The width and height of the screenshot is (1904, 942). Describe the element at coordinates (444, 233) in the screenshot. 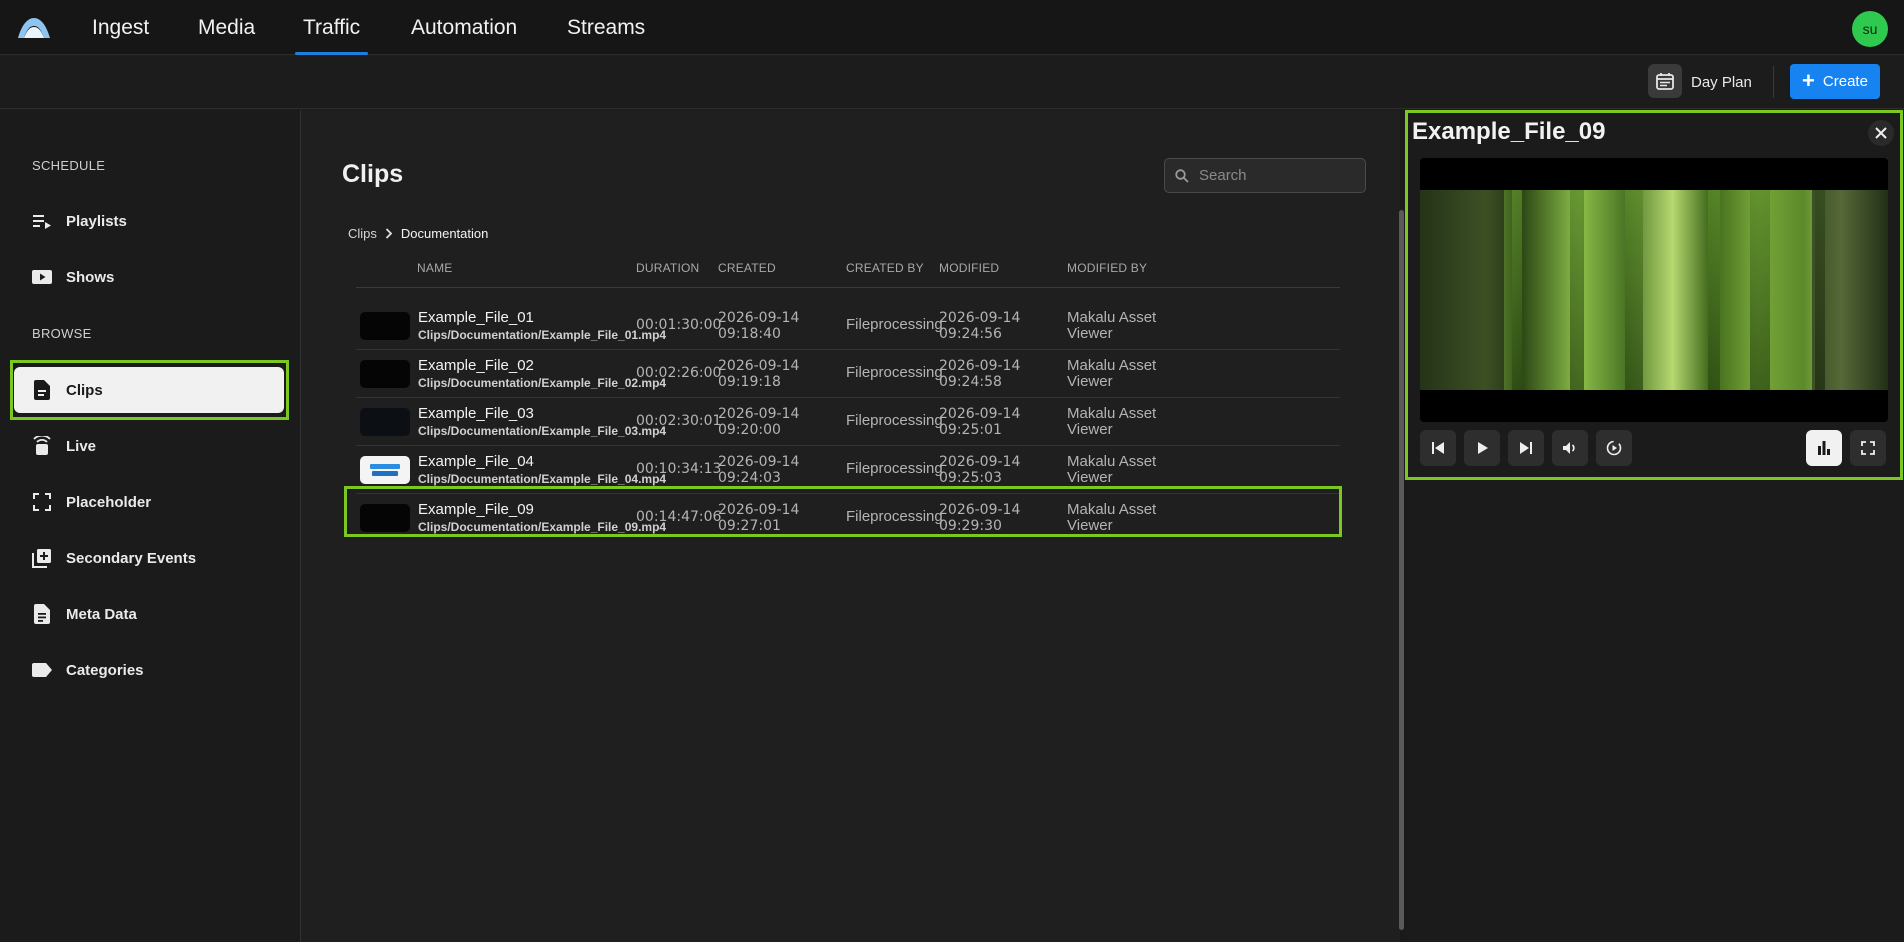

I see `breadcrumb-documentation: Documentation` at that location.